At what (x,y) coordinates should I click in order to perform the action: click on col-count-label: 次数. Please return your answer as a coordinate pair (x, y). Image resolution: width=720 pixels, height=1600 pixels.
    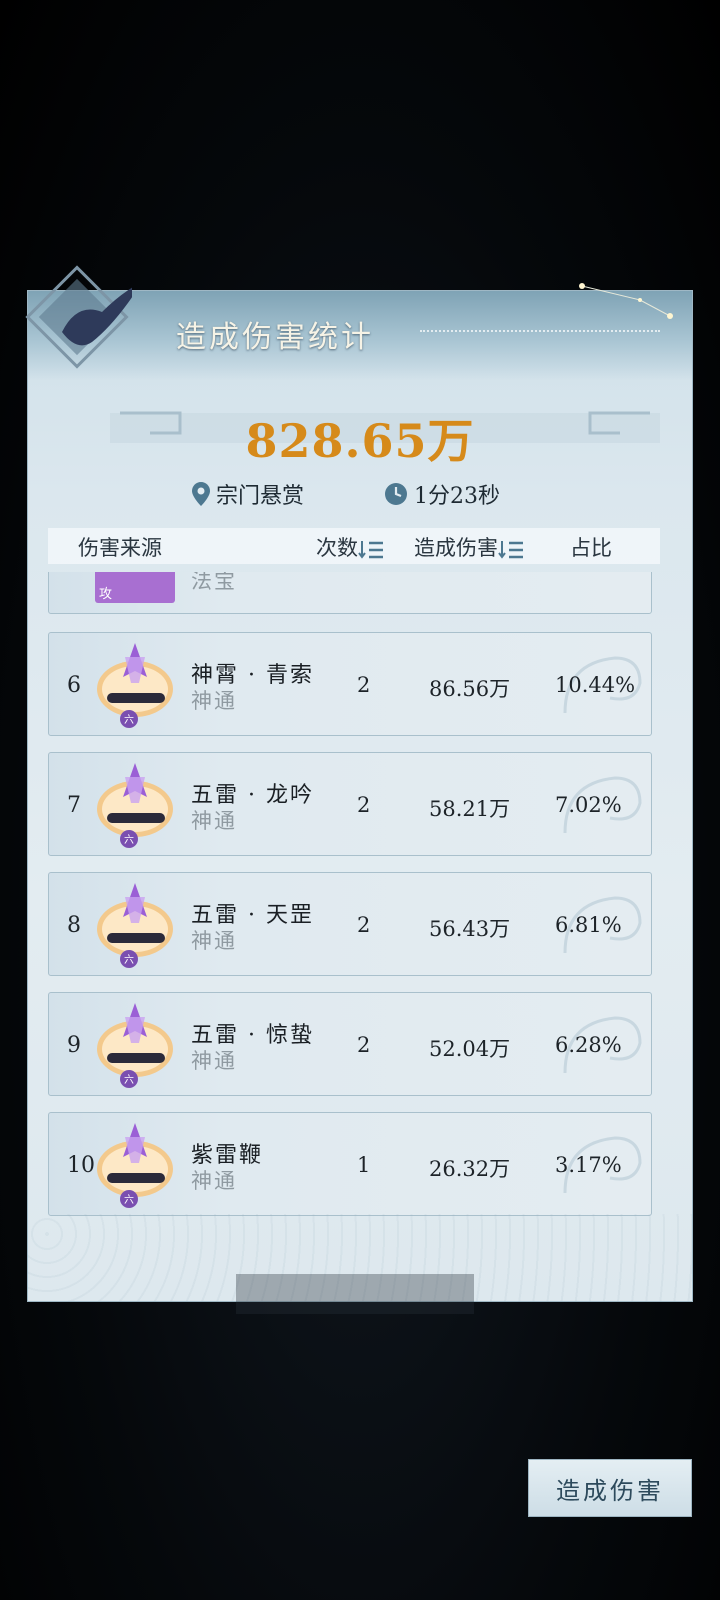
    Looking at the image, I should click on (337, 548).